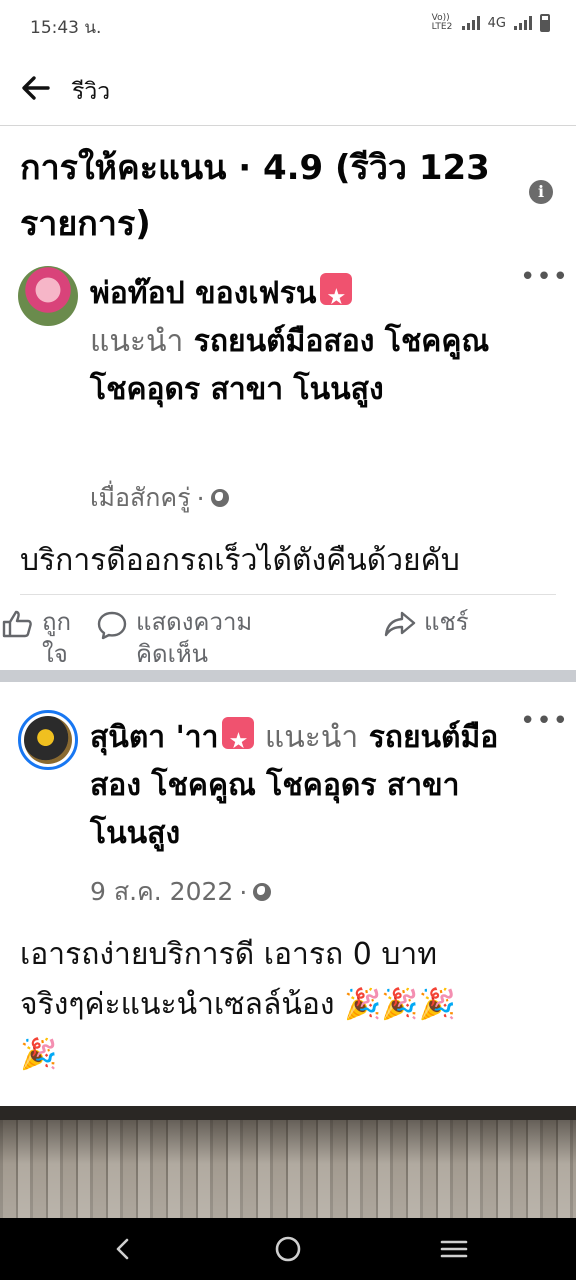 The height and width of the screenshot is (1280, 576). What do you see at coordinates (228, 954) in the screenshot?
I see `review-text-line: เอารถง่ายบริการดี เอารถ 0 บาท` at bounding box center [228, 954].